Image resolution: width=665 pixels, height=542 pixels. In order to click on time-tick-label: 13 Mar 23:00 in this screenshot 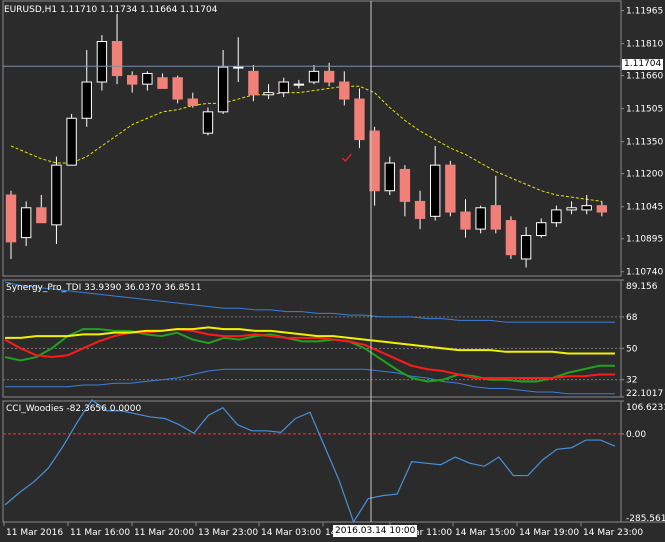, I will do `click(228, 533)`.